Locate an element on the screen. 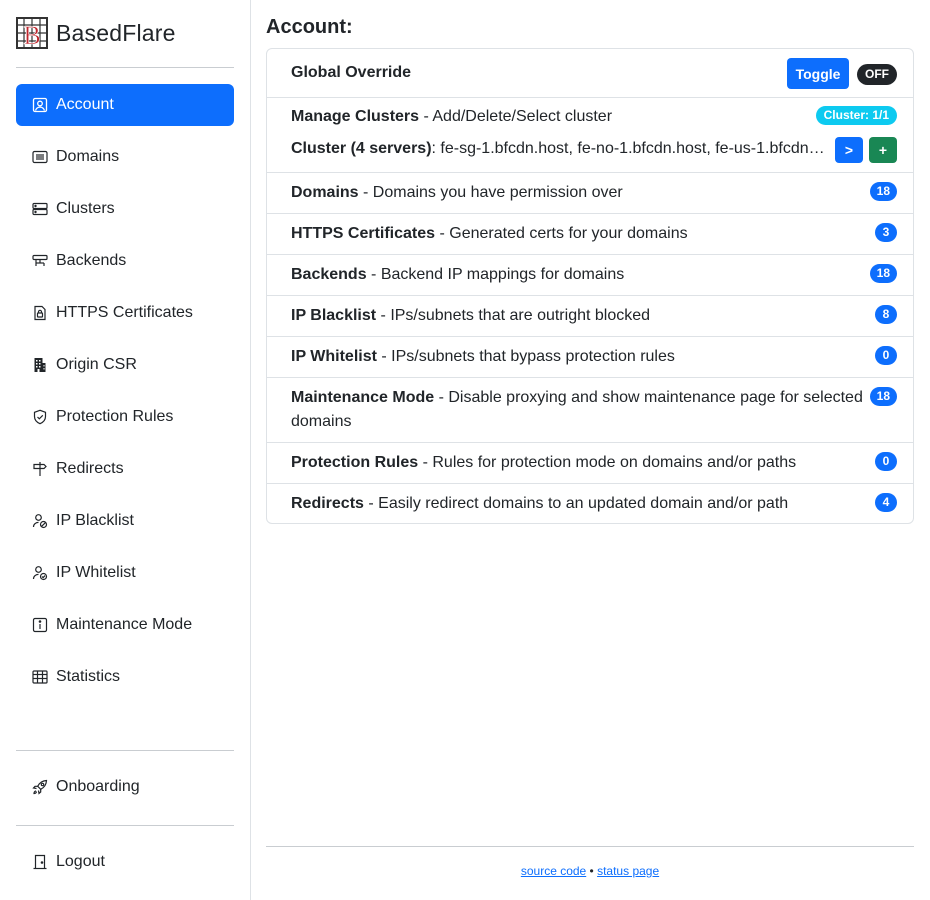  footer-divider is located at coordinates (590, 846).